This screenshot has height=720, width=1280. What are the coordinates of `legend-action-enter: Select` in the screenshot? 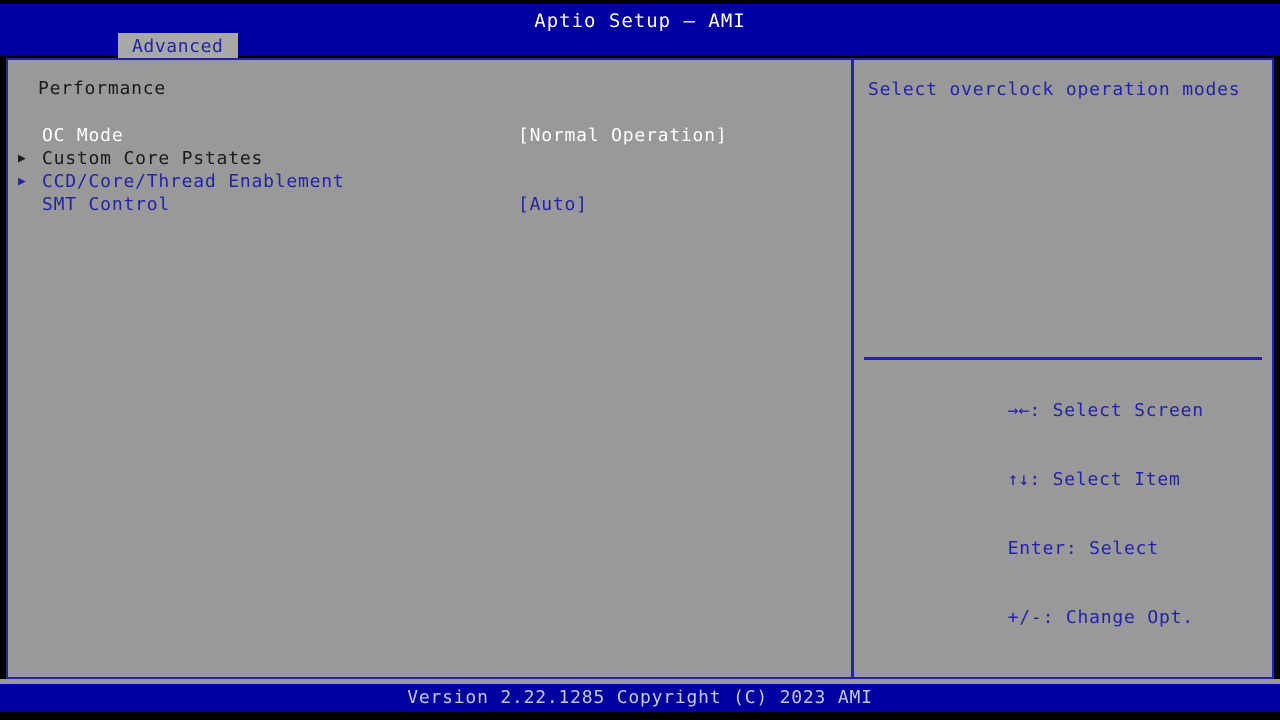 It's located at (1124, 548).